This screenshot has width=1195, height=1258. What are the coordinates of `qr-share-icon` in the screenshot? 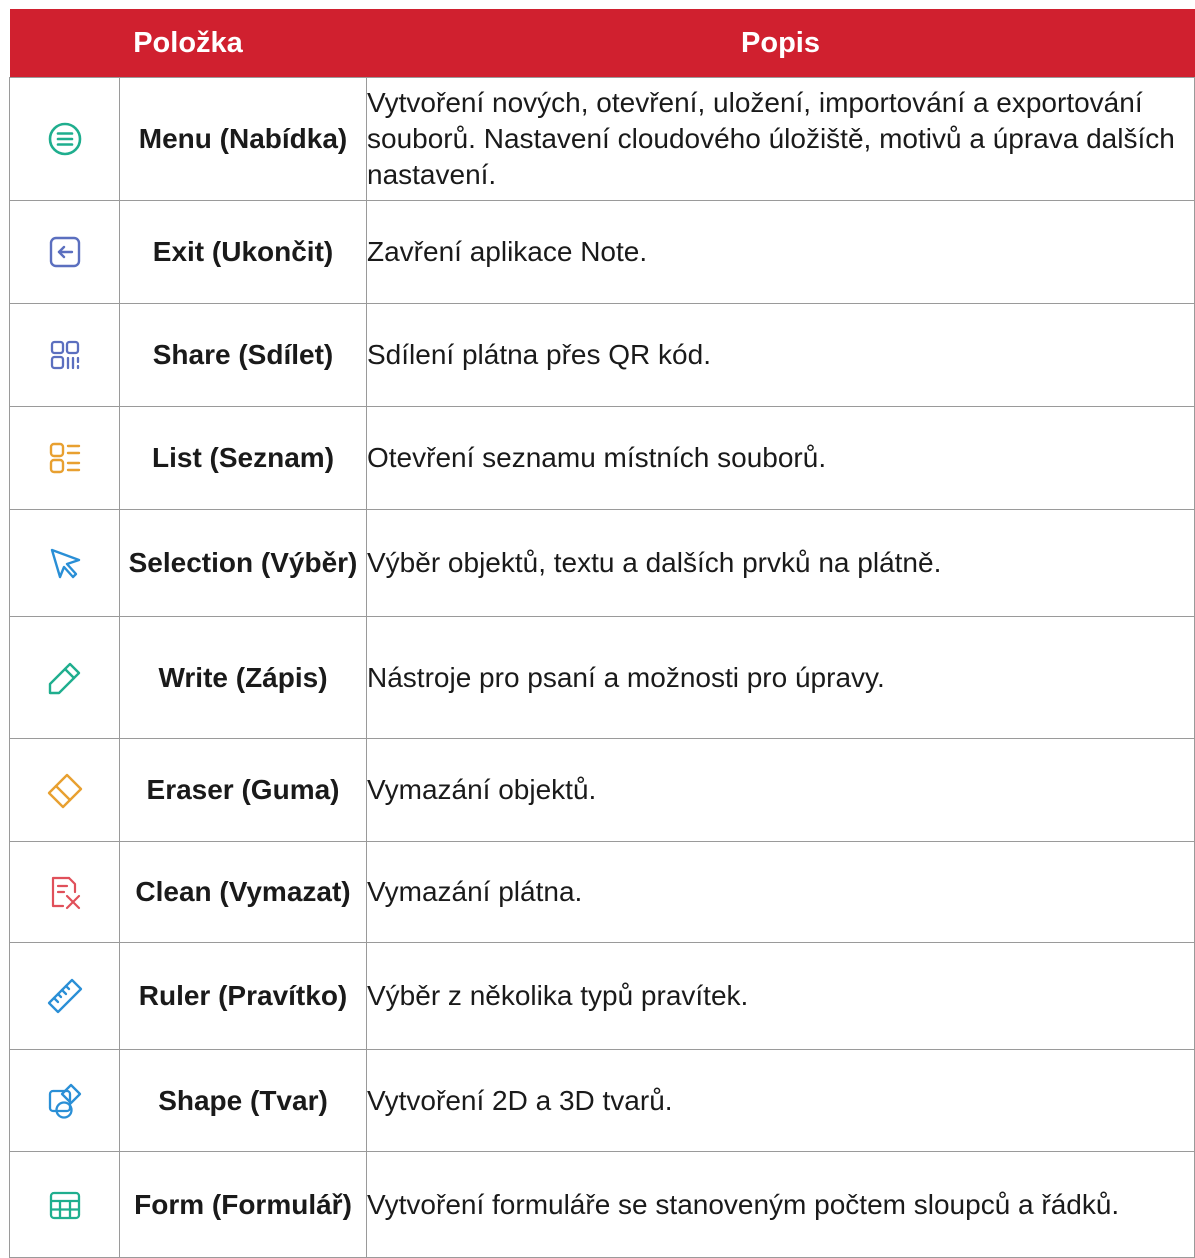 It's located at (65, 355).